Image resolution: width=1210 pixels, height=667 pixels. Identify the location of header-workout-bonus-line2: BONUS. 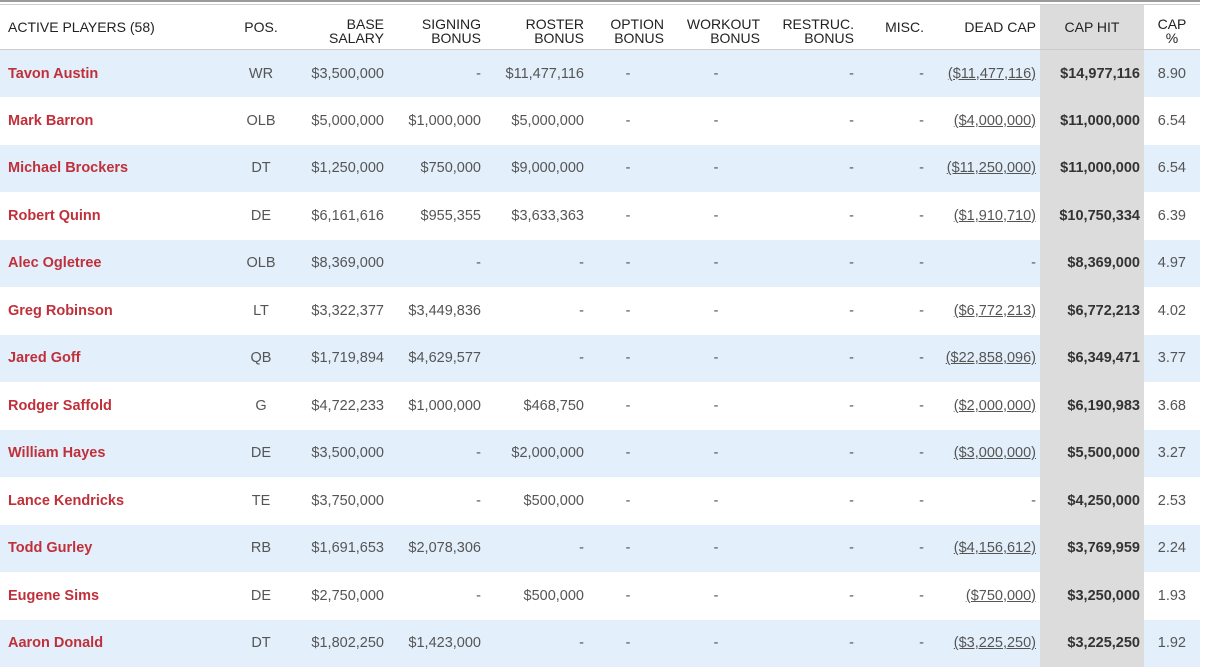
(735, 38).